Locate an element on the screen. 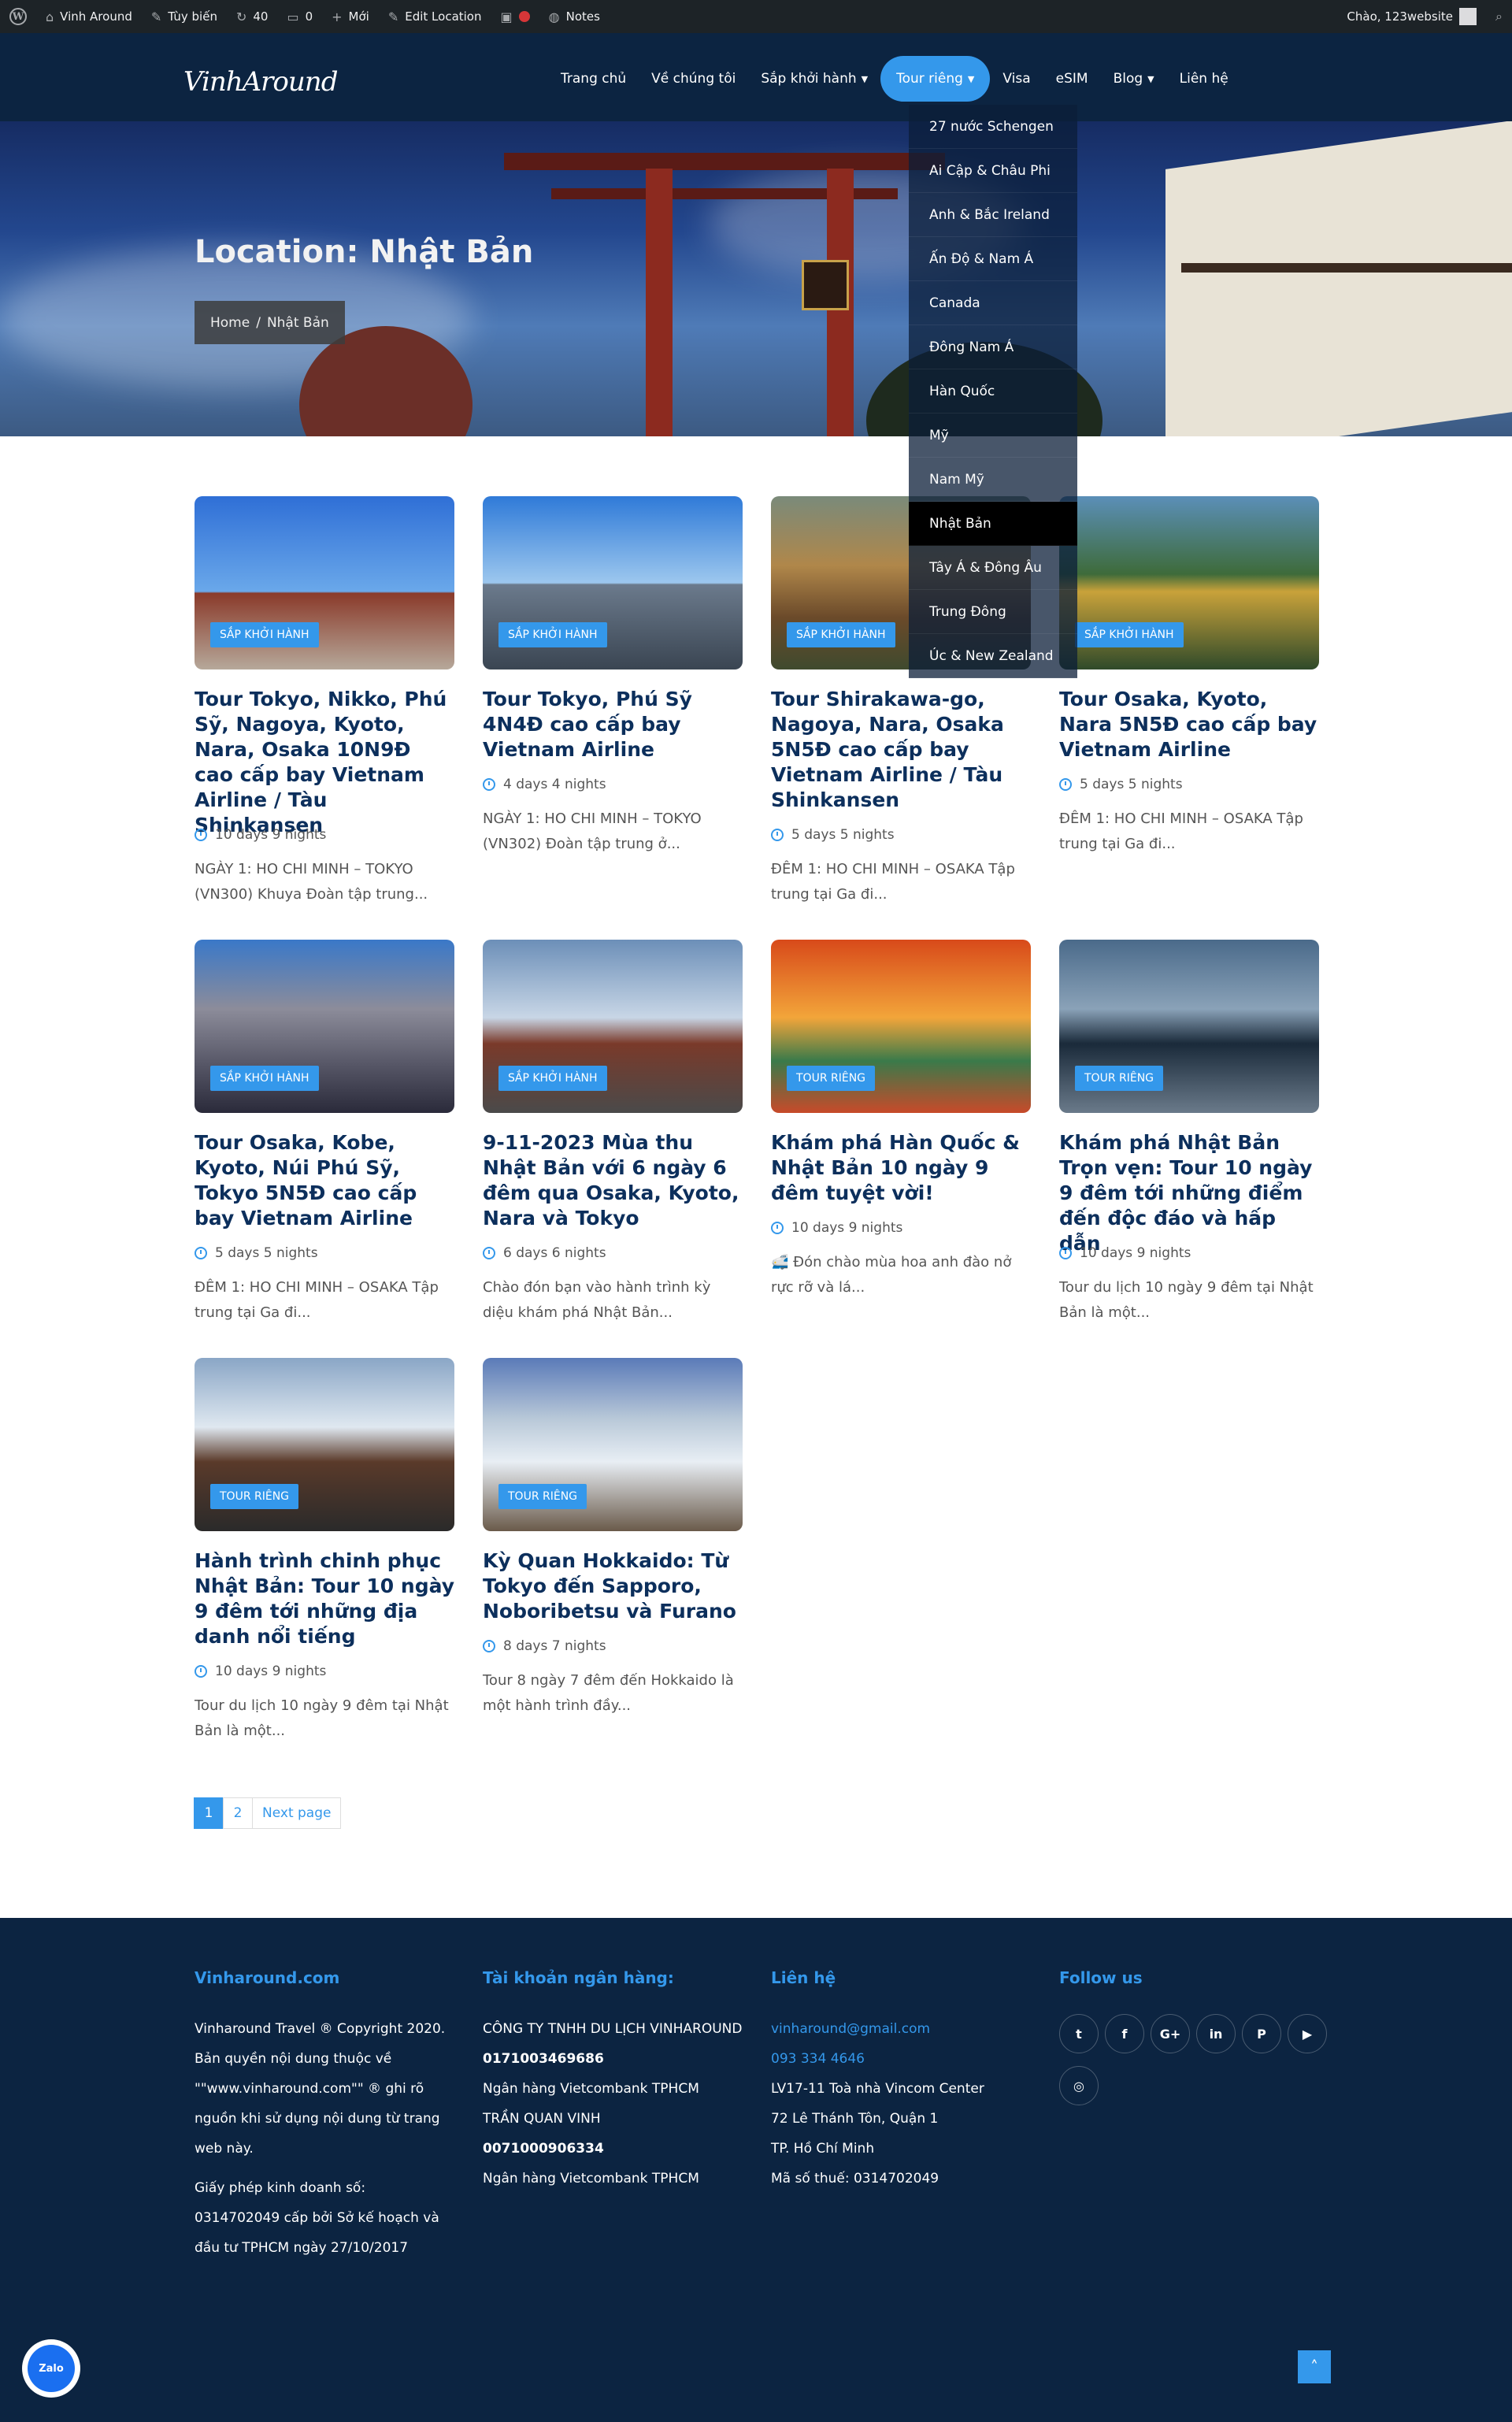 This screenshot has height=2422, width=1512. torii-pillar is located at coordinates (659, 302).